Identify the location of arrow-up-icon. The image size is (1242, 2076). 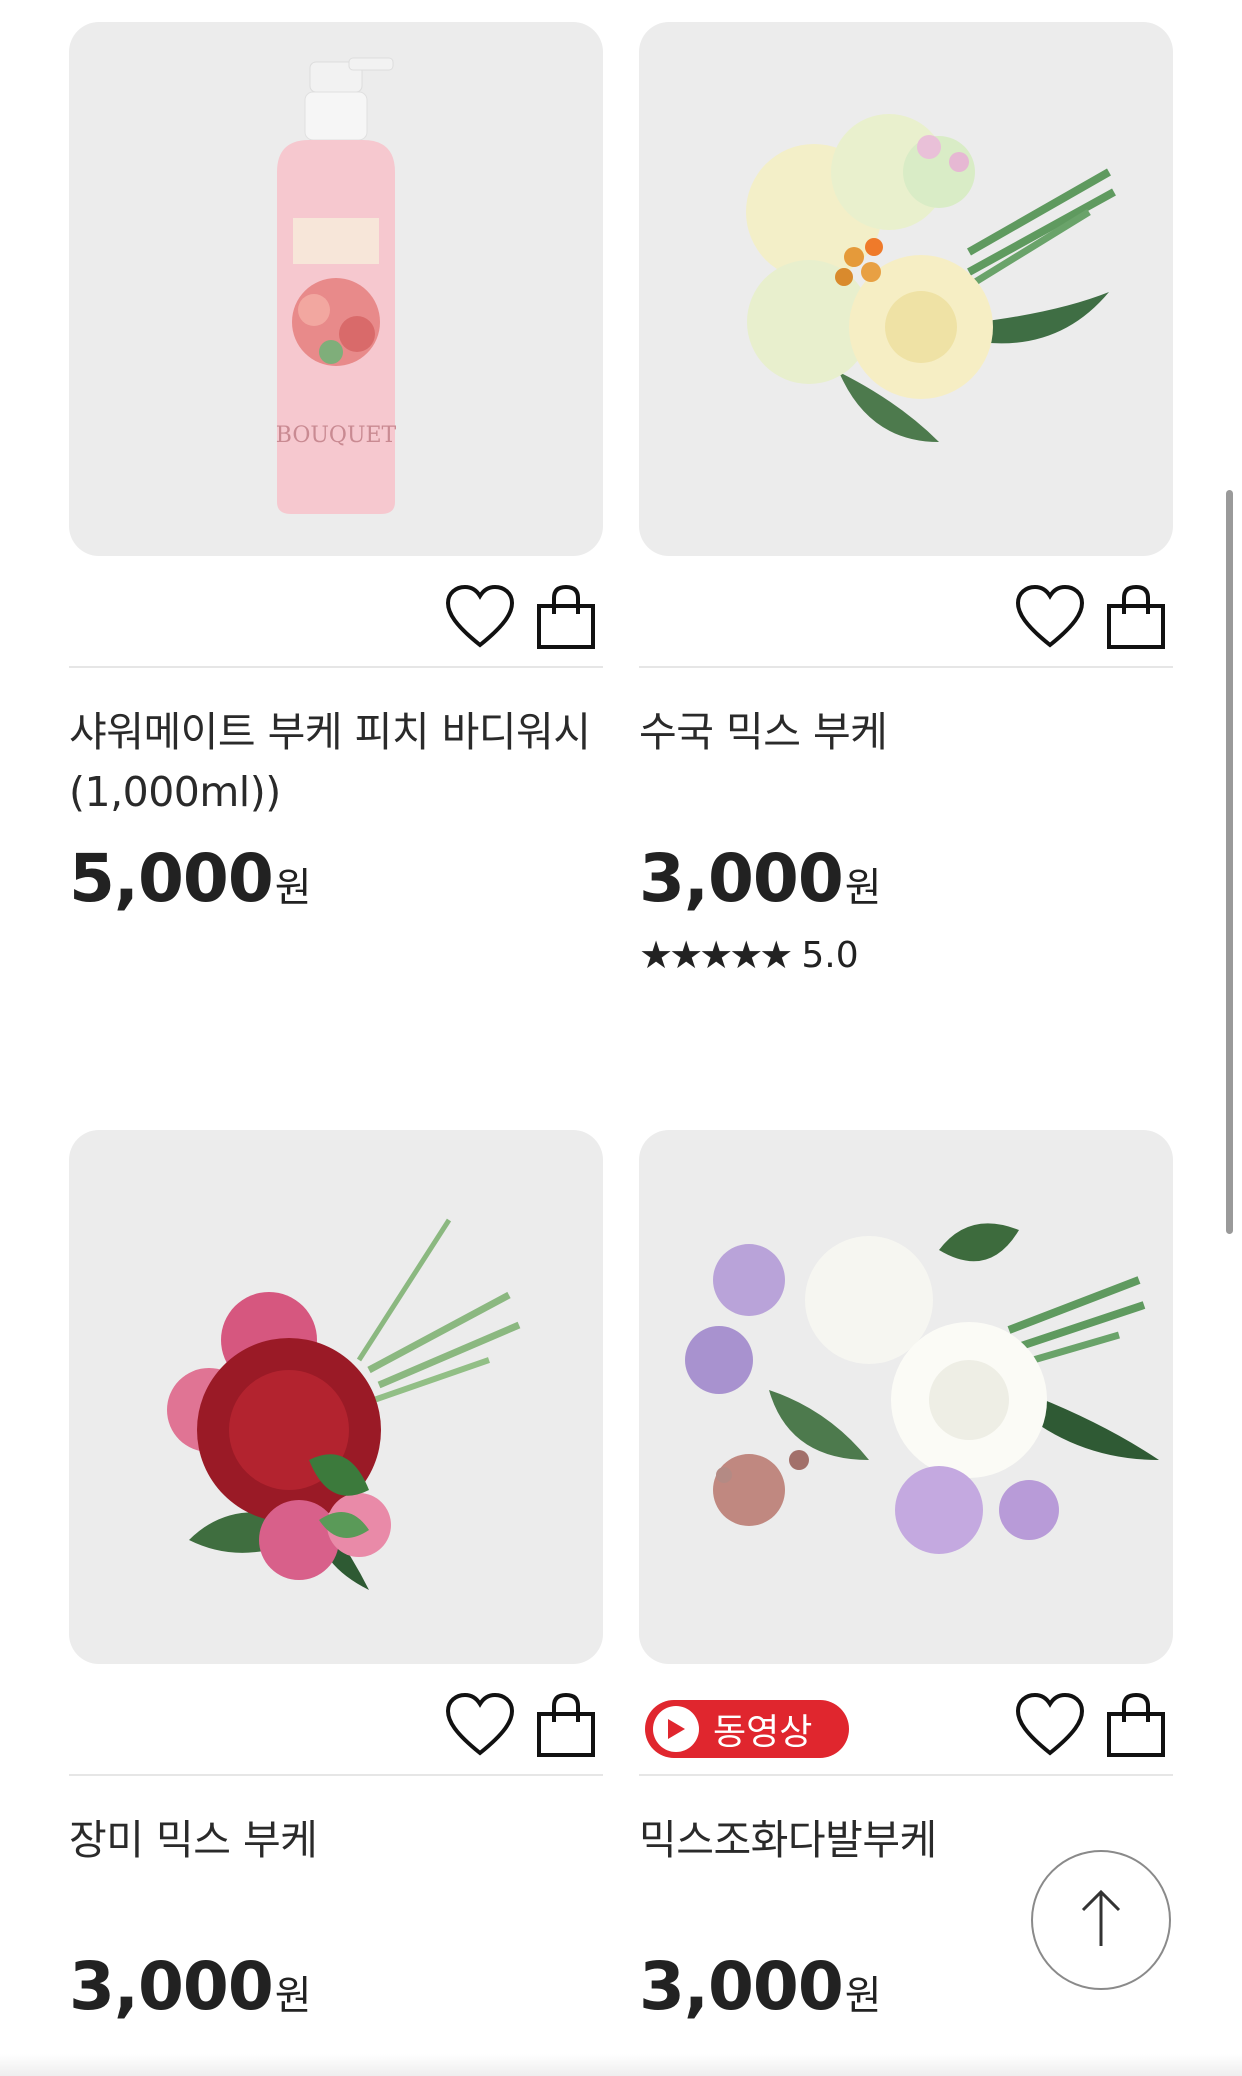
(1101, 1920).